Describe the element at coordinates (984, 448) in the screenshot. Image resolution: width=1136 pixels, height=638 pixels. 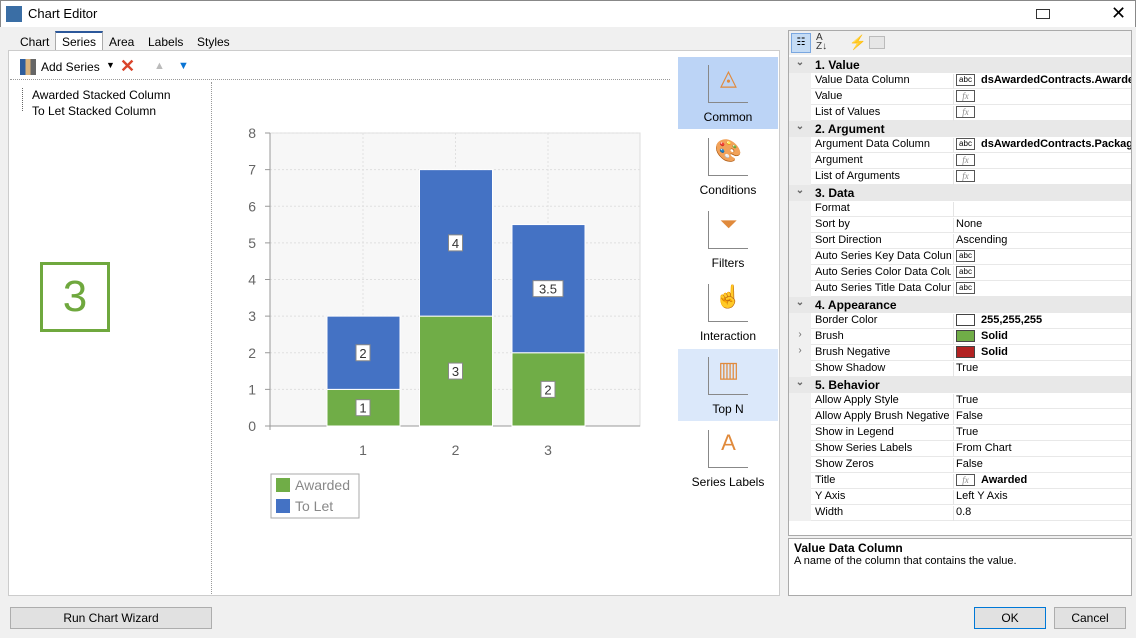
I see `property-value: From Chart` at that location.